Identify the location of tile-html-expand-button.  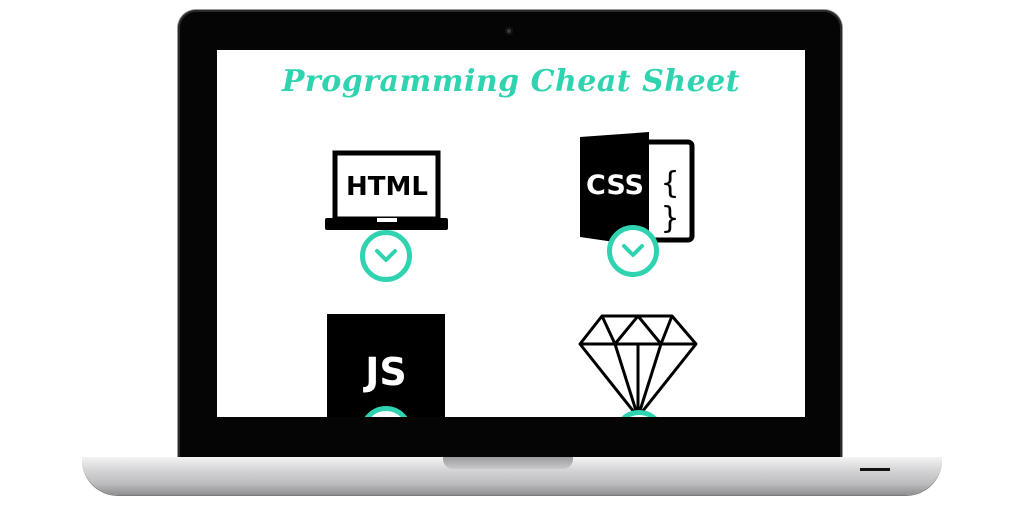
(386, 256).